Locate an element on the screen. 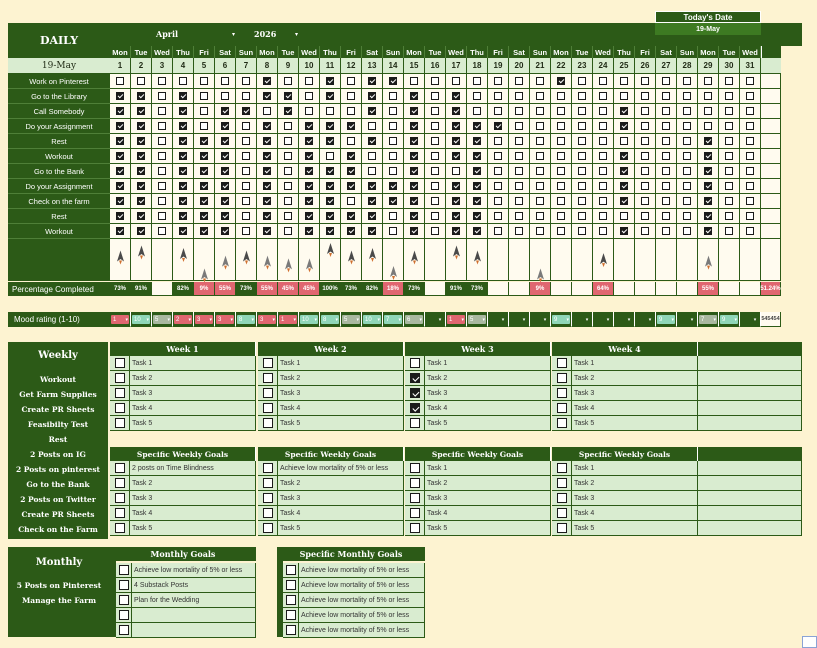 This screenshot has height=648, width=817. weekly-task-label: Task 2 is located at coordinates (635, 378).